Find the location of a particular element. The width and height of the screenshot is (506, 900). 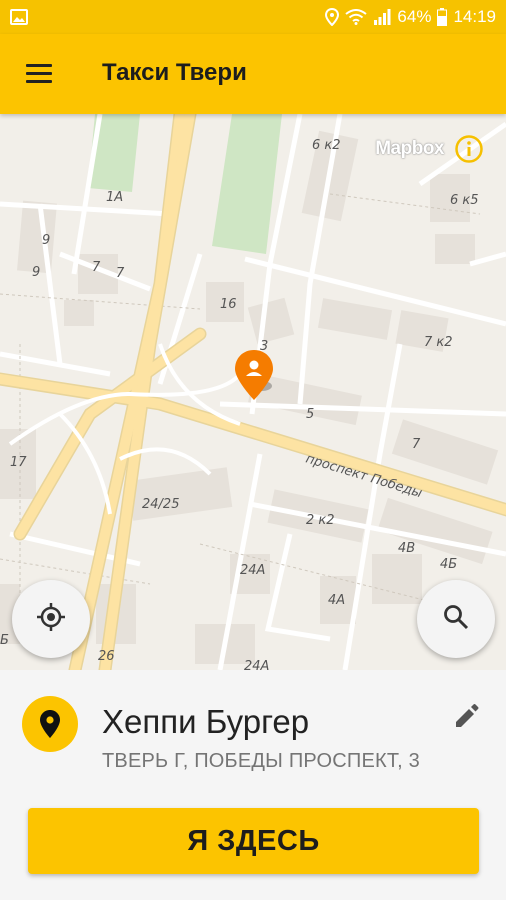

search-button is located at coordinates (456, 619).